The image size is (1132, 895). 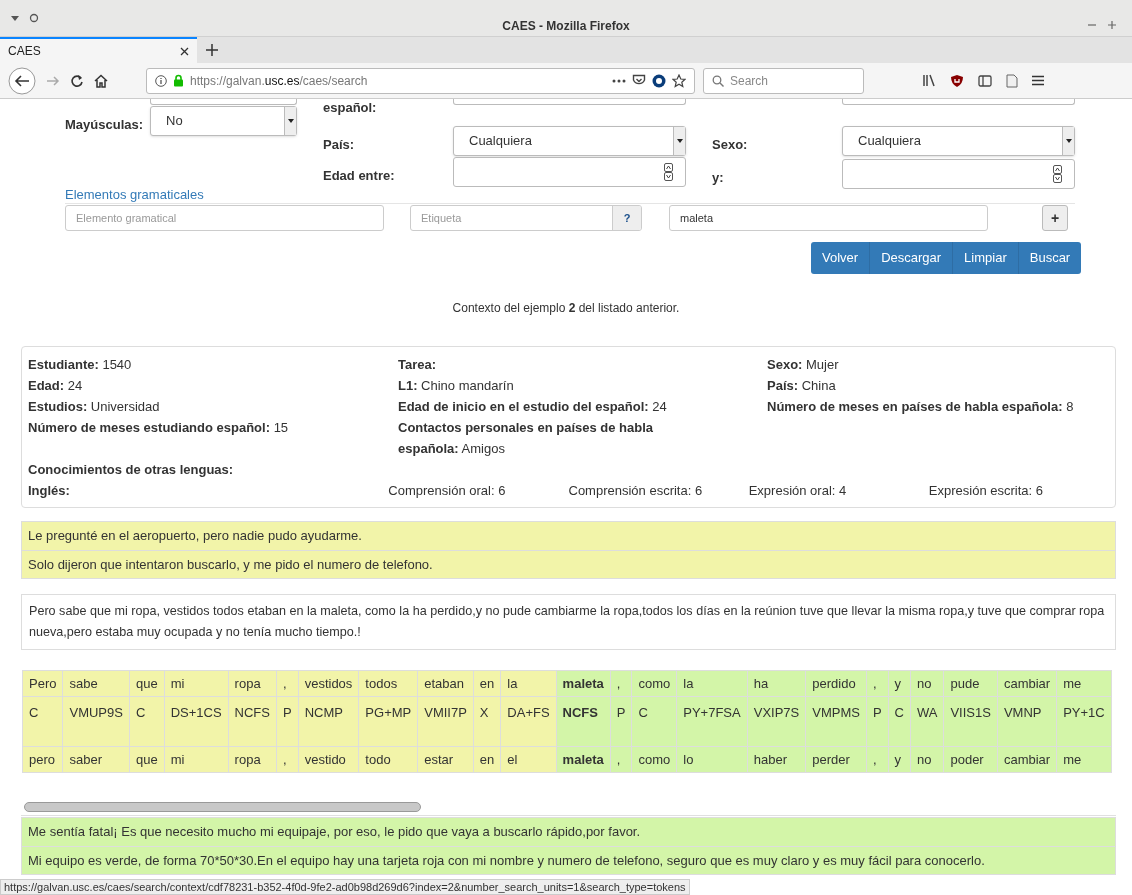 I want to click on field-label: Edad entre:, so click(x=359, y=176).